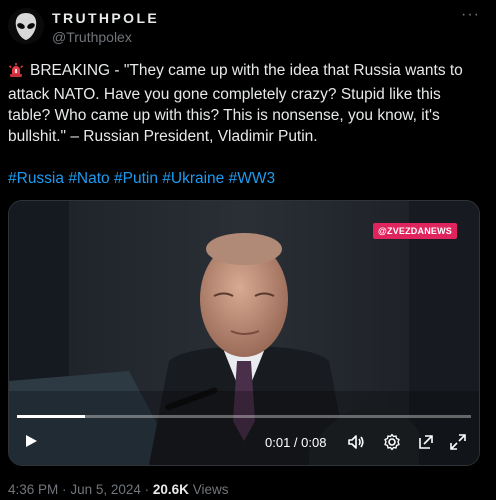 The height and width of the screenshot is (500, 496). What do you see at coordinates (170, 489) in the screenshot?
I see `views-count: 20.6K` at bounding box center [170, 489].